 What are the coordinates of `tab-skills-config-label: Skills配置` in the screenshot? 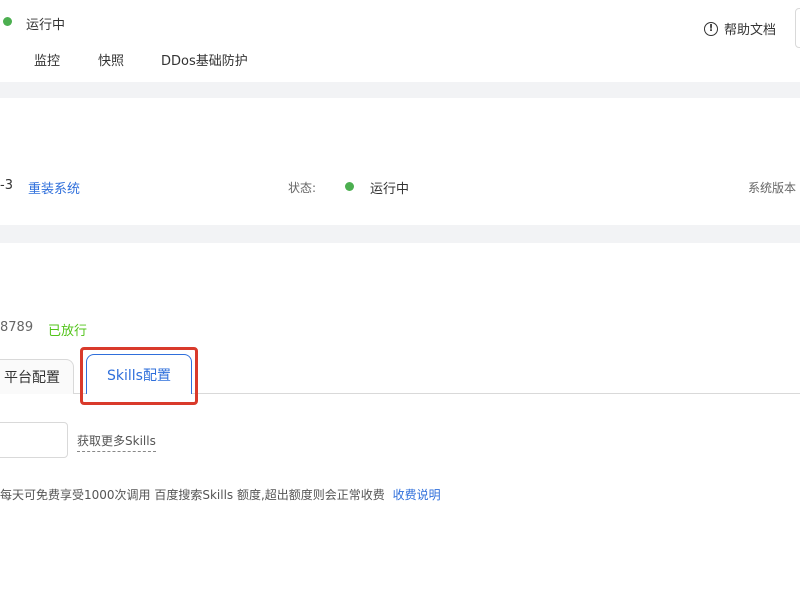 It's located at (139, 375).